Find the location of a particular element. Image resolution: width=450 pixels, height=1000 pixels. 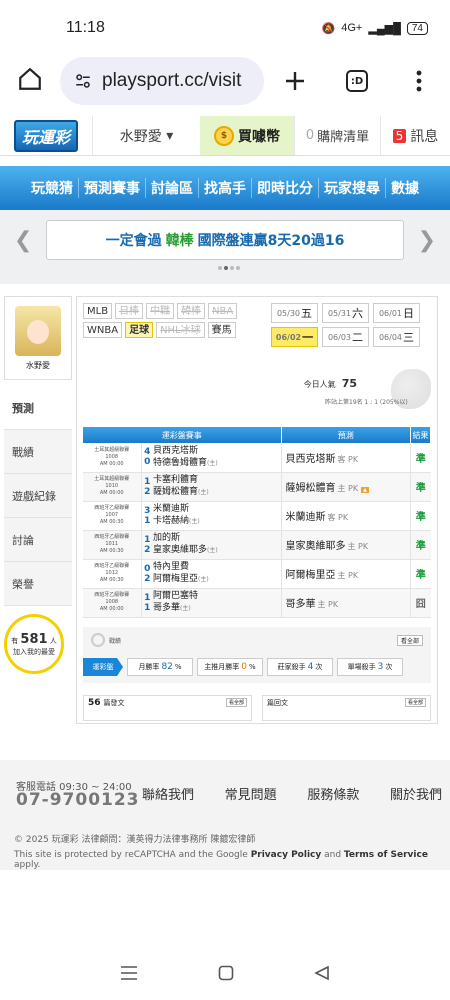

new-tab-button is located at coordinates (295, 81).